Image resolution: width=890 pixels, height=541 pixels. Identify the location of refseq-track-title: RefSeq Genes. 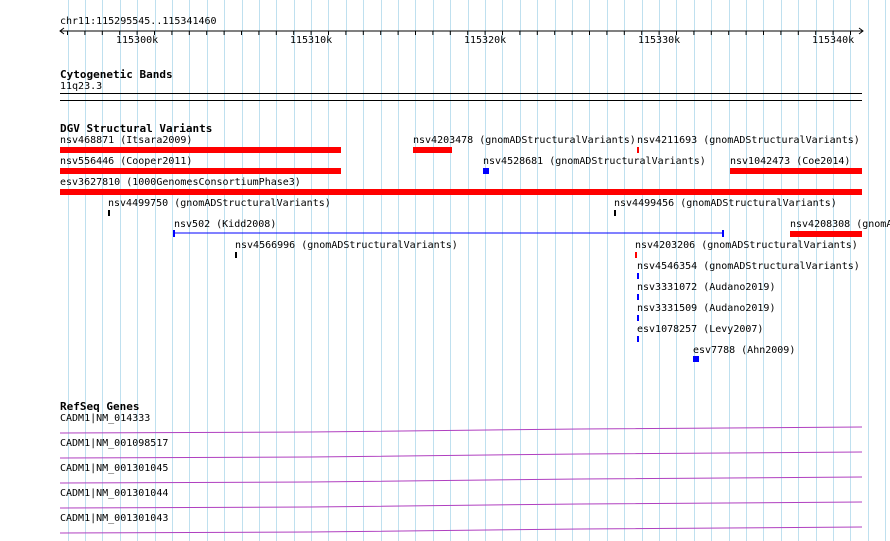
(99, 406).